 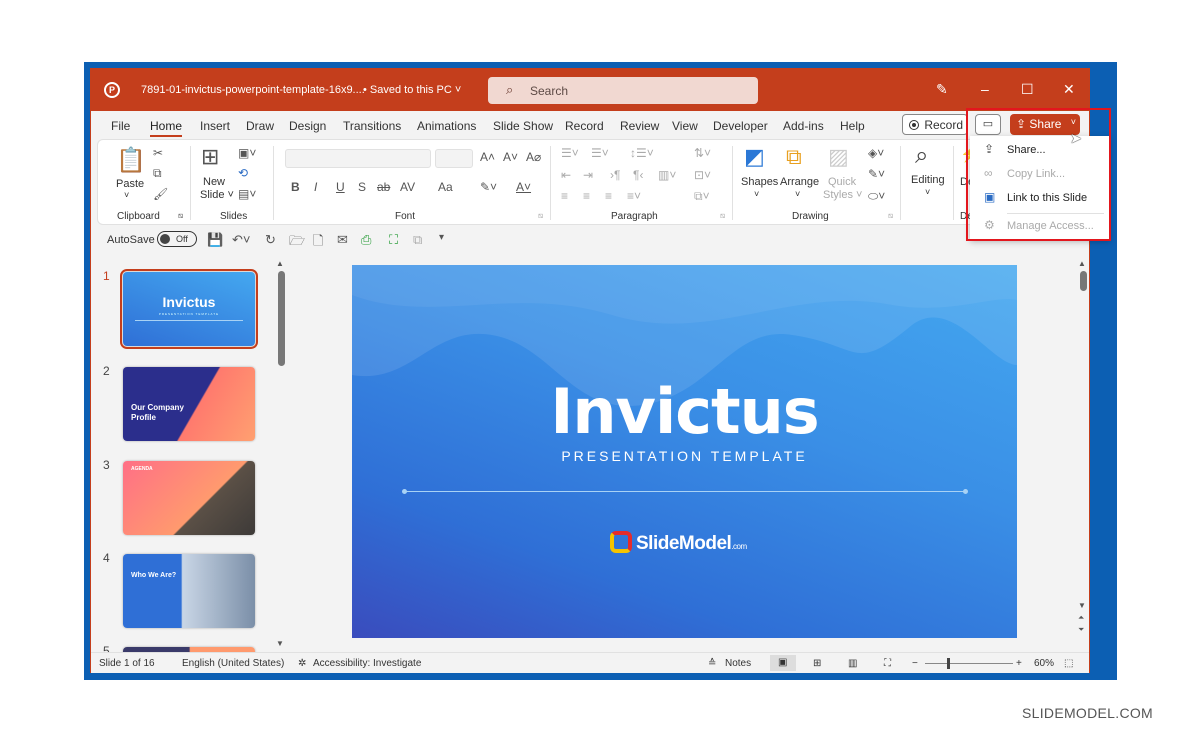 What do you see at coordinates (852, 126) in the screenshot?
I see `tab-help: Help` at bounding box center [852, 126].